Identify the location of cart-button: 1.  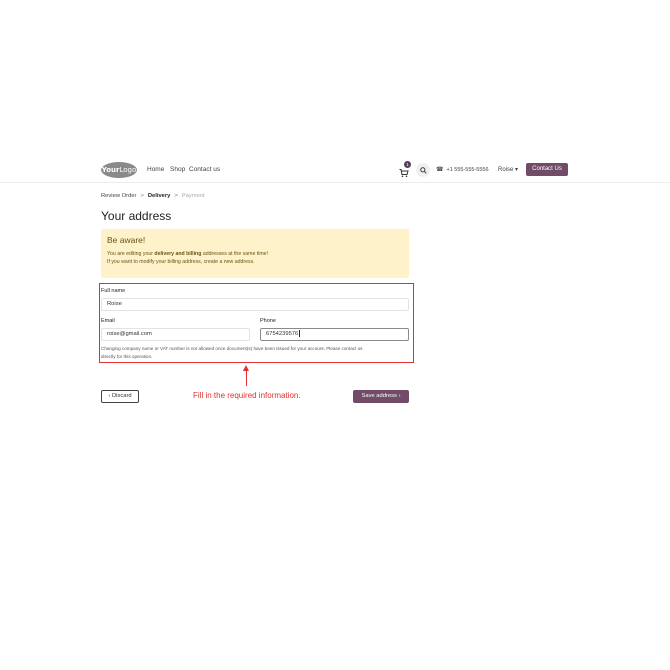
(405, 169).